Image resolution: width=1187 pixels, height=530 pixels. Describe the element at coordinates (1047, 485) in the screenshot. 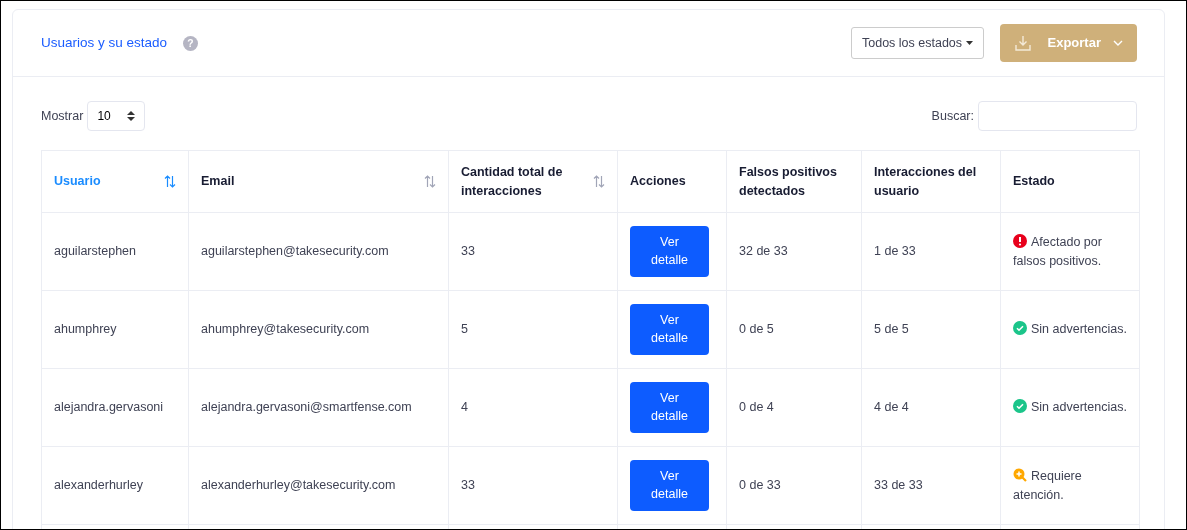

I see `status-text: Requiere atención.` at that location.